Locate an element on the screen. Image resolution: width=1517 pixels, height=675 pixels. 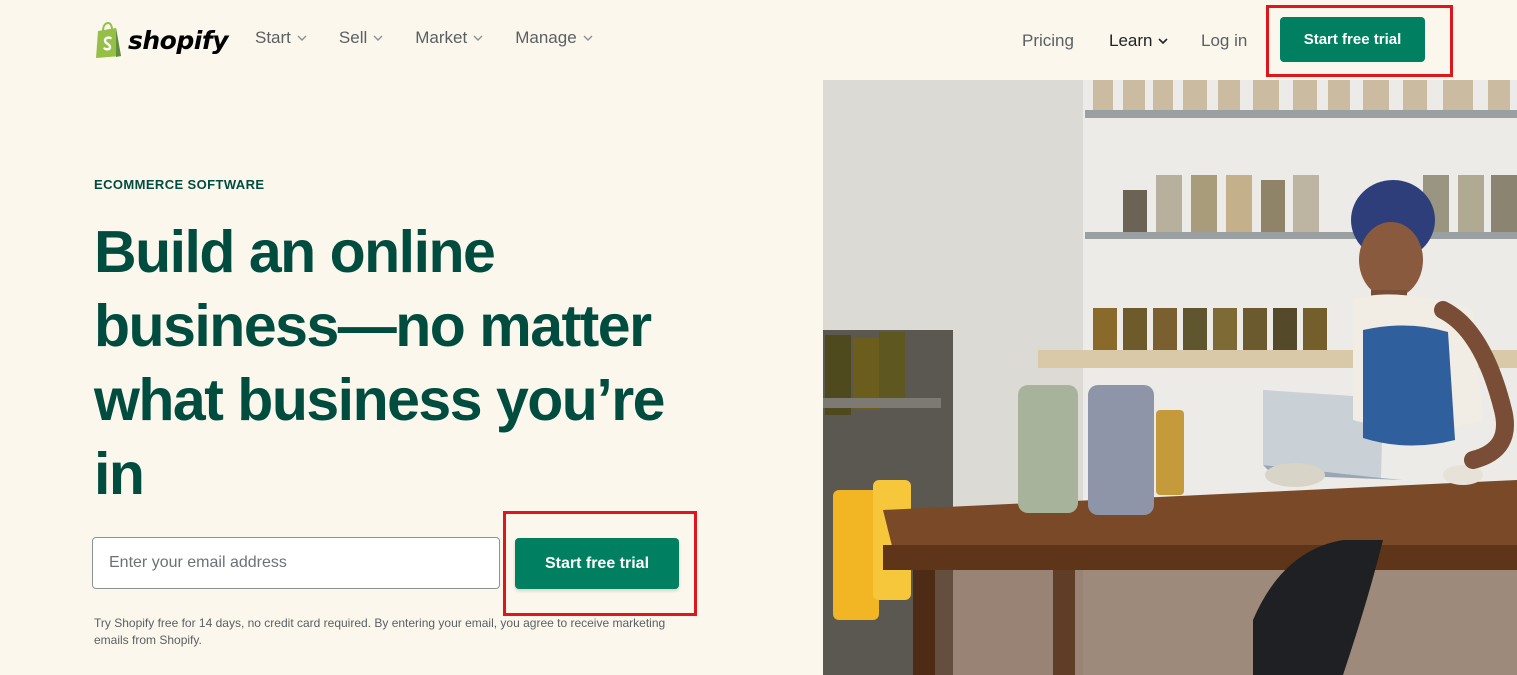
nav-learn: Learn is located at coordinates (1139, 41).